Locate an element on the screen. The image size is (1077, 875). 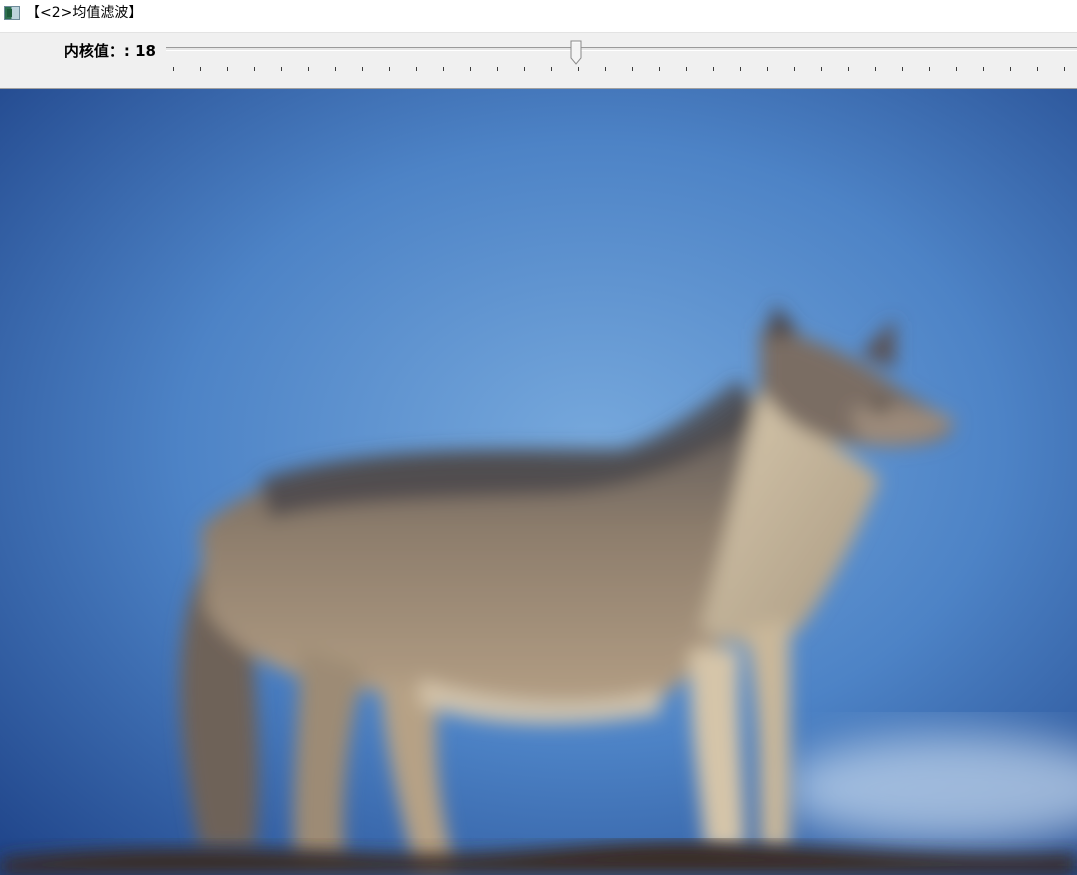
title-bar: 【<2>均值滤波】 is located at coordinates (538, 14).